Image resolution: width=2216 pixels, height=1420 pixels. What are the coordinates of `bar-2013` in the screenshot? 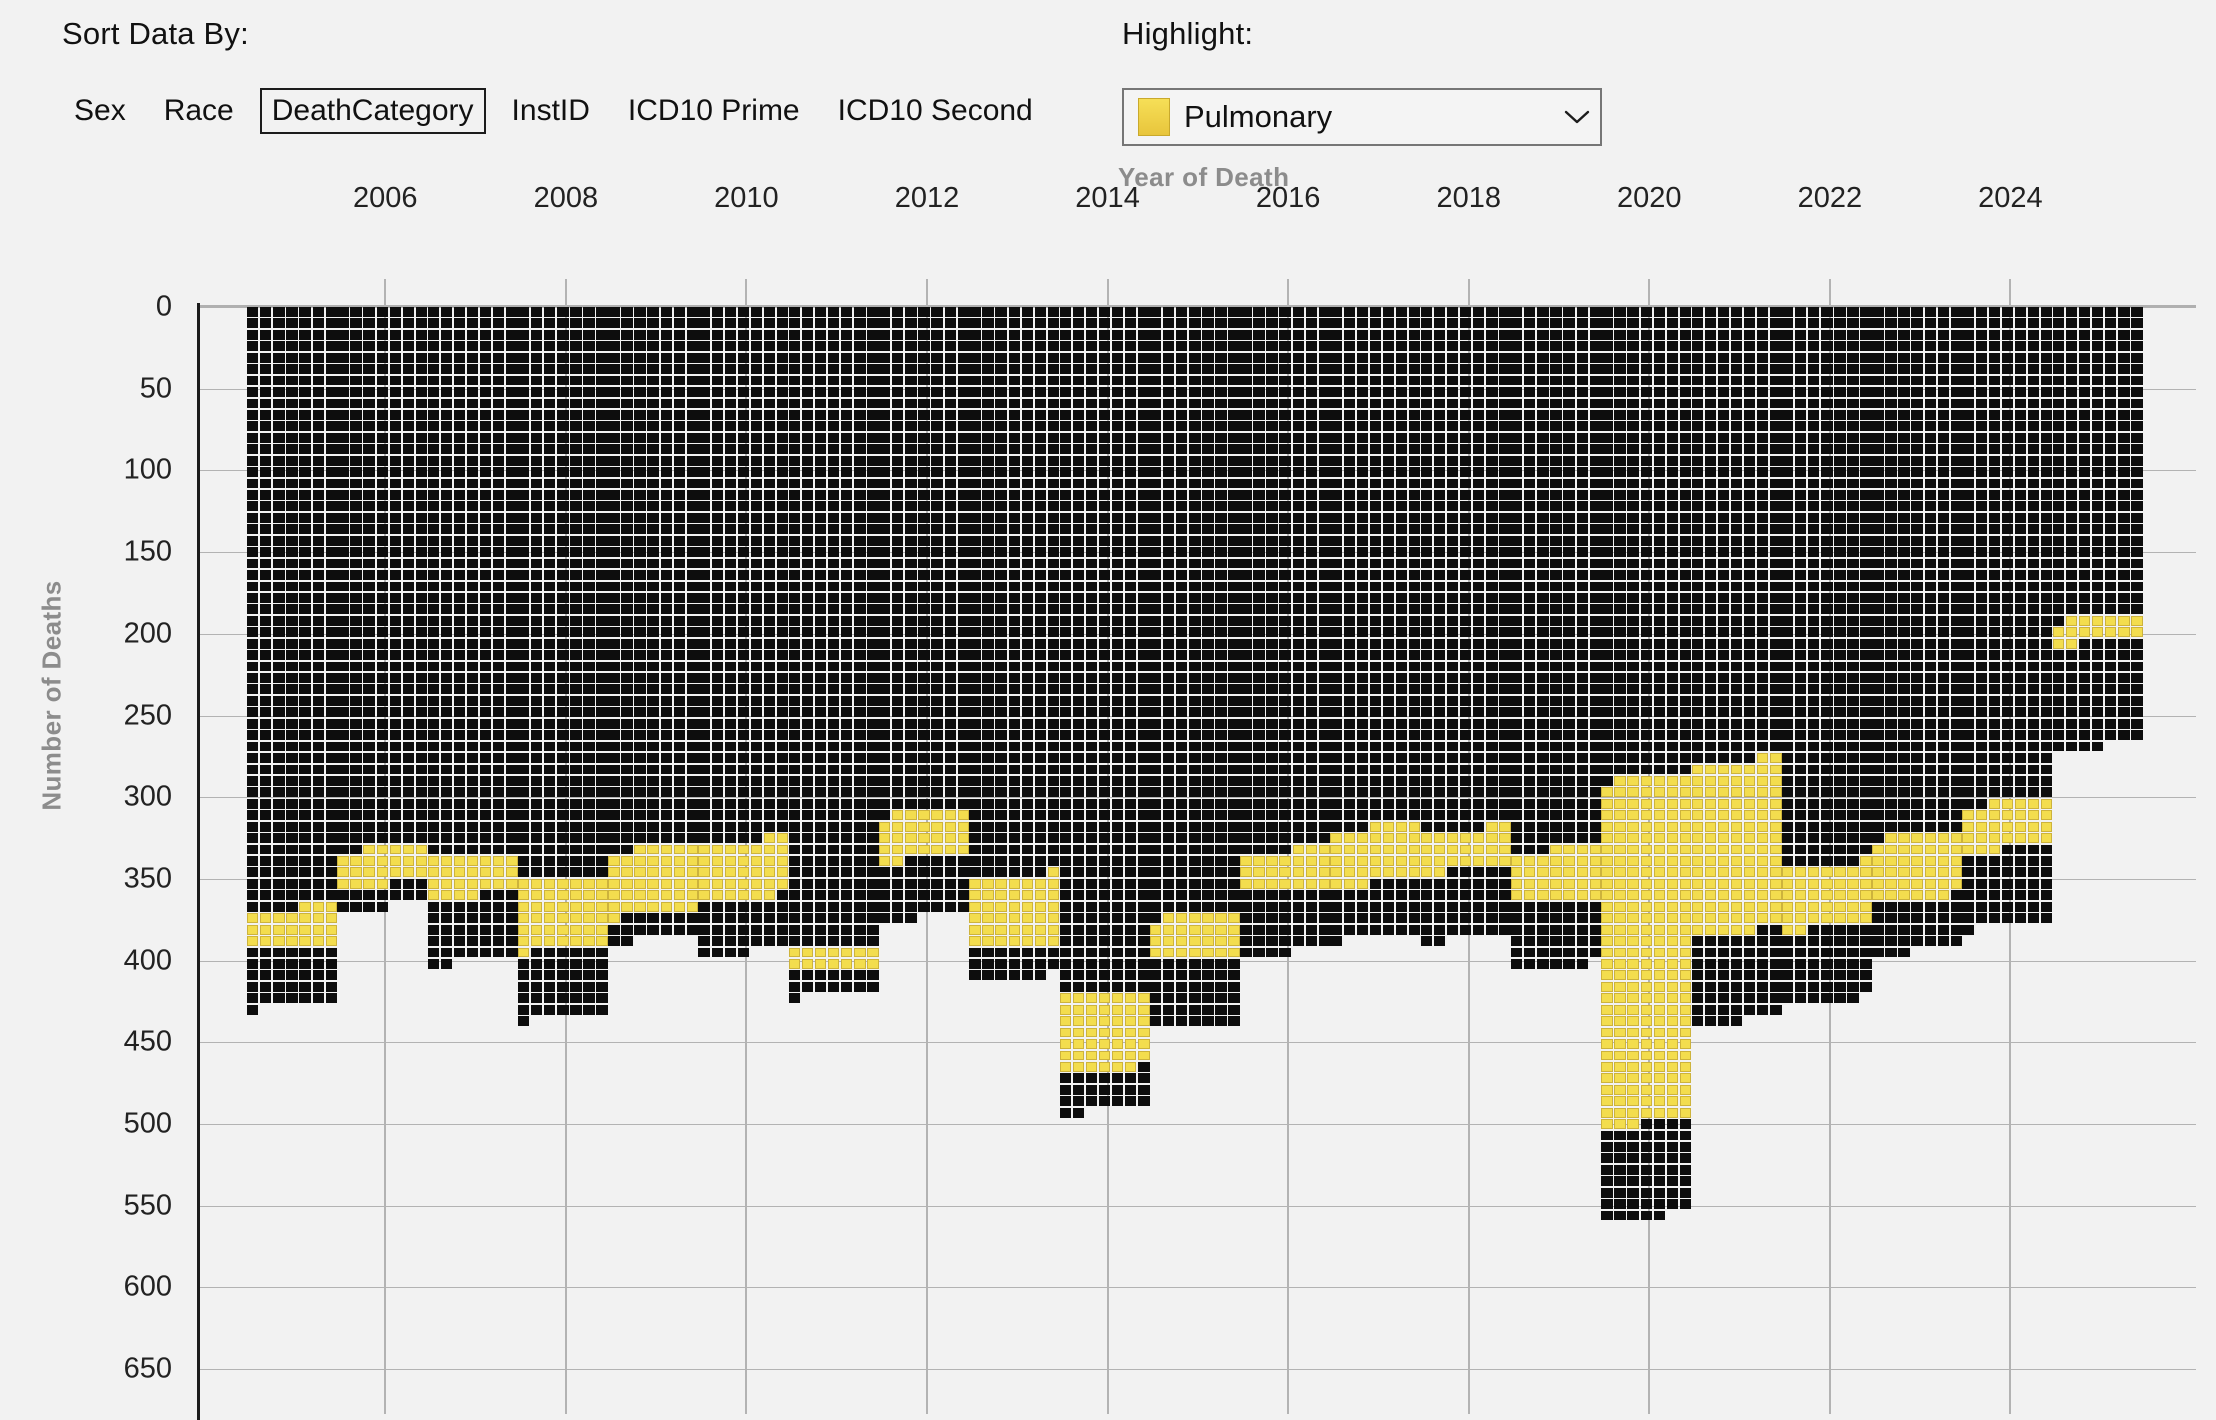 It's located at (1017, 858).